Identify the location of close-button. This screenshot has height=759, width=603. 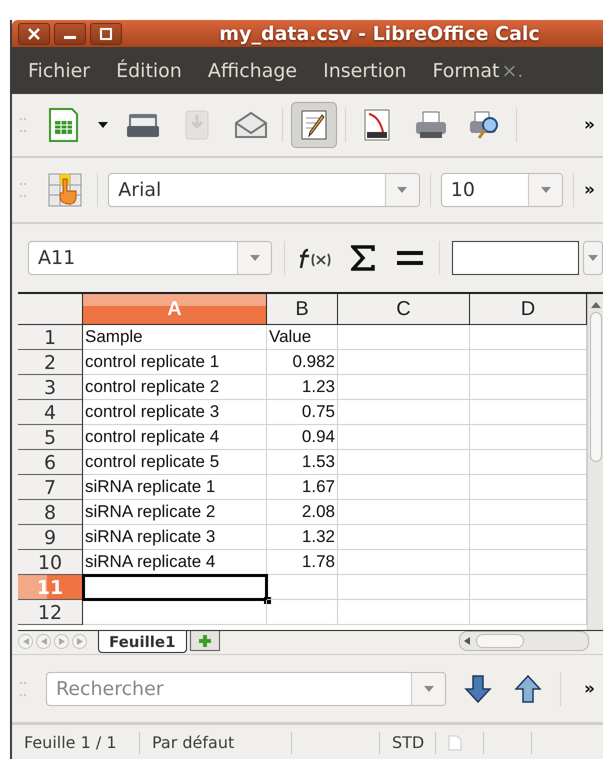
(34, 33).